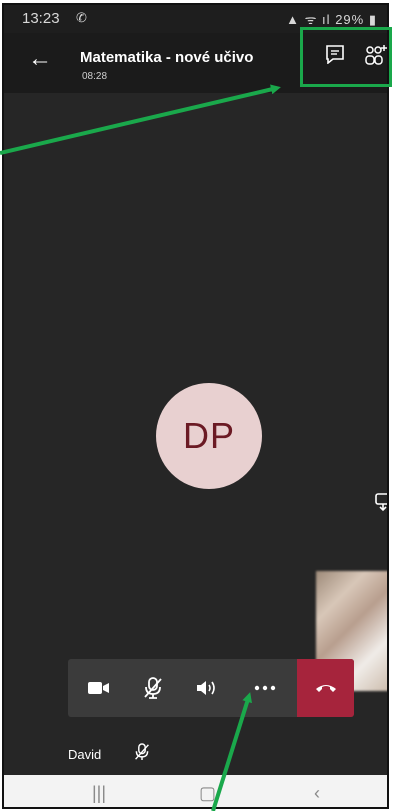 This screenshot has width=393, height=811. I want to click on status-time: 13:23, so click(41, 18).